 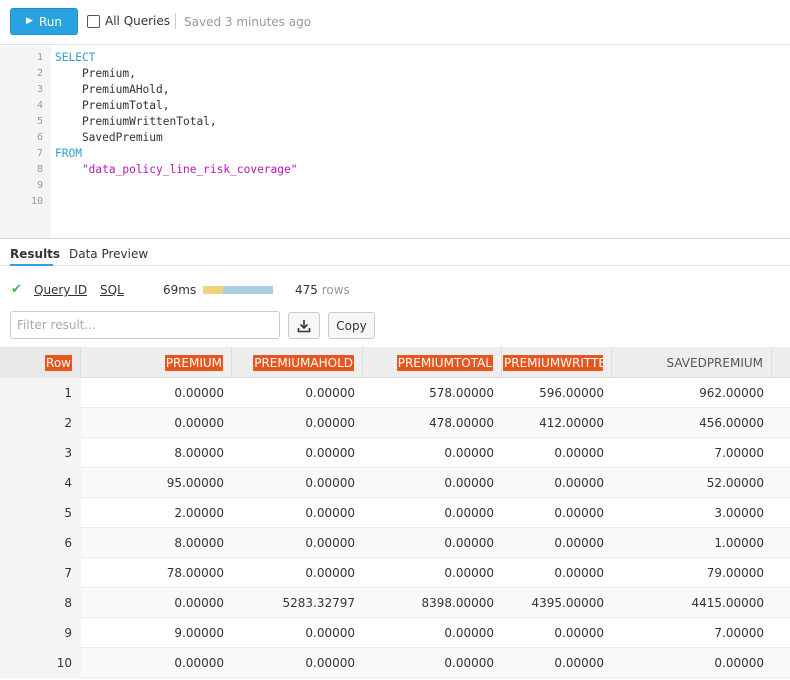 I want to click on table-cell: 2.00000, so click(x=199, y=513).